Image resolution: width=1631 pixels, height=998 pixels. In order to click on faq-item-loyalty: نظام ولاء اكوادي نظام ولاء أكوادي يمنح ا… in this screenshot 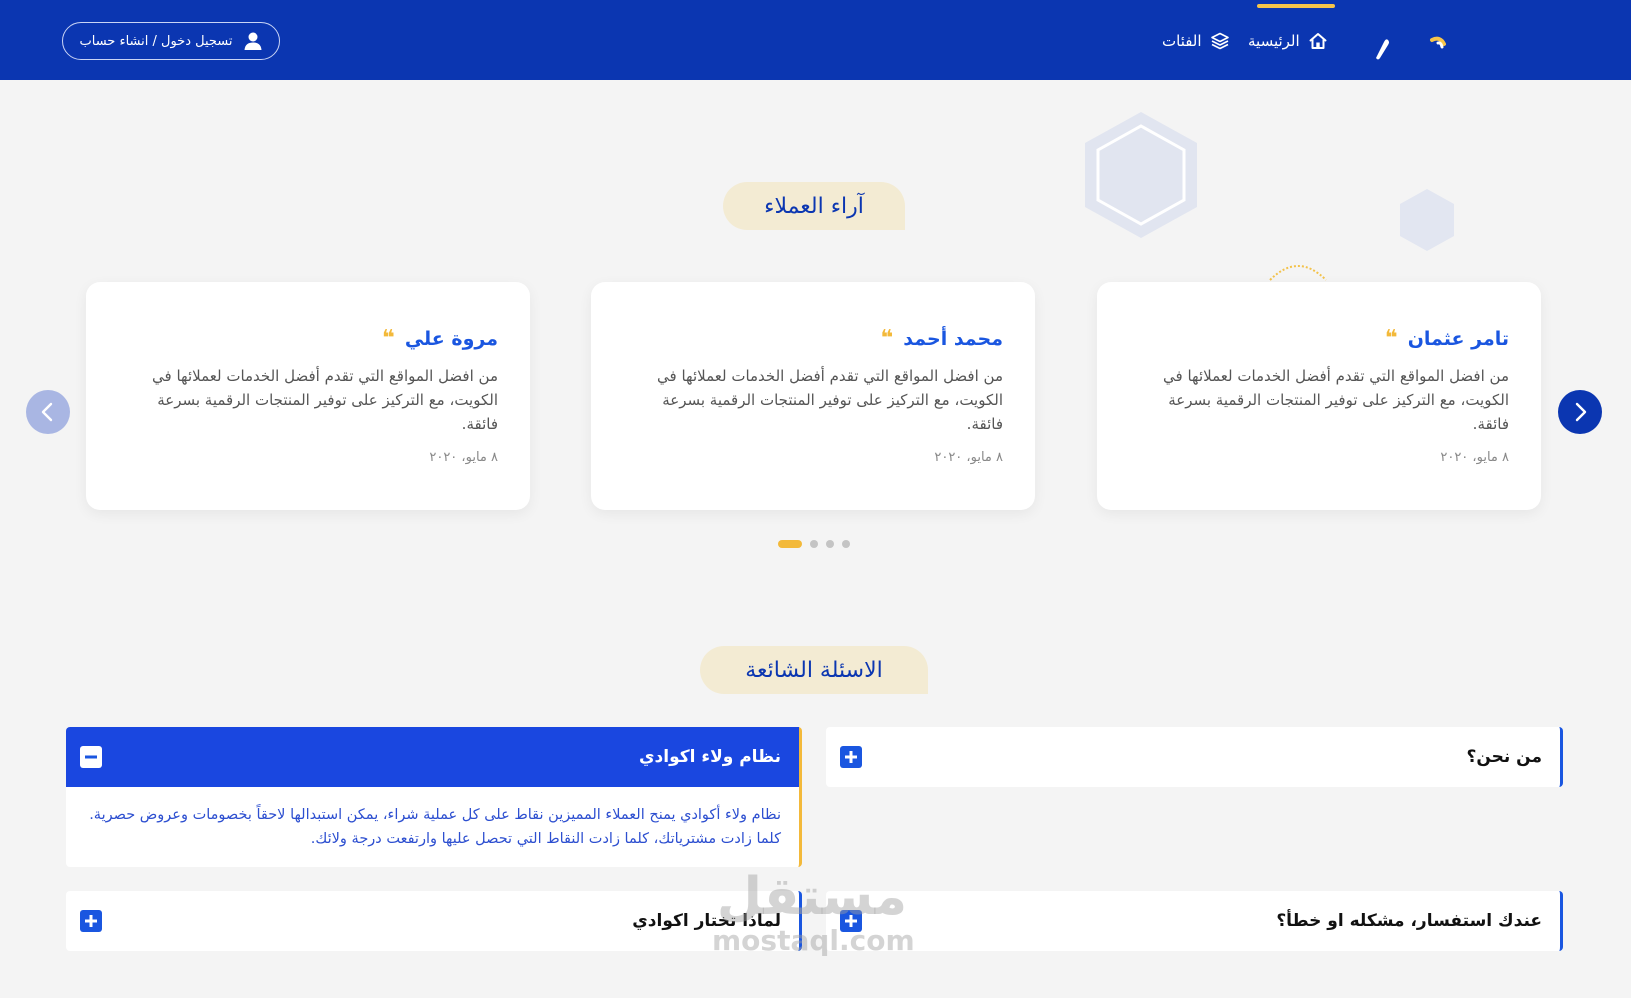, I will do `click(434, 797)`.